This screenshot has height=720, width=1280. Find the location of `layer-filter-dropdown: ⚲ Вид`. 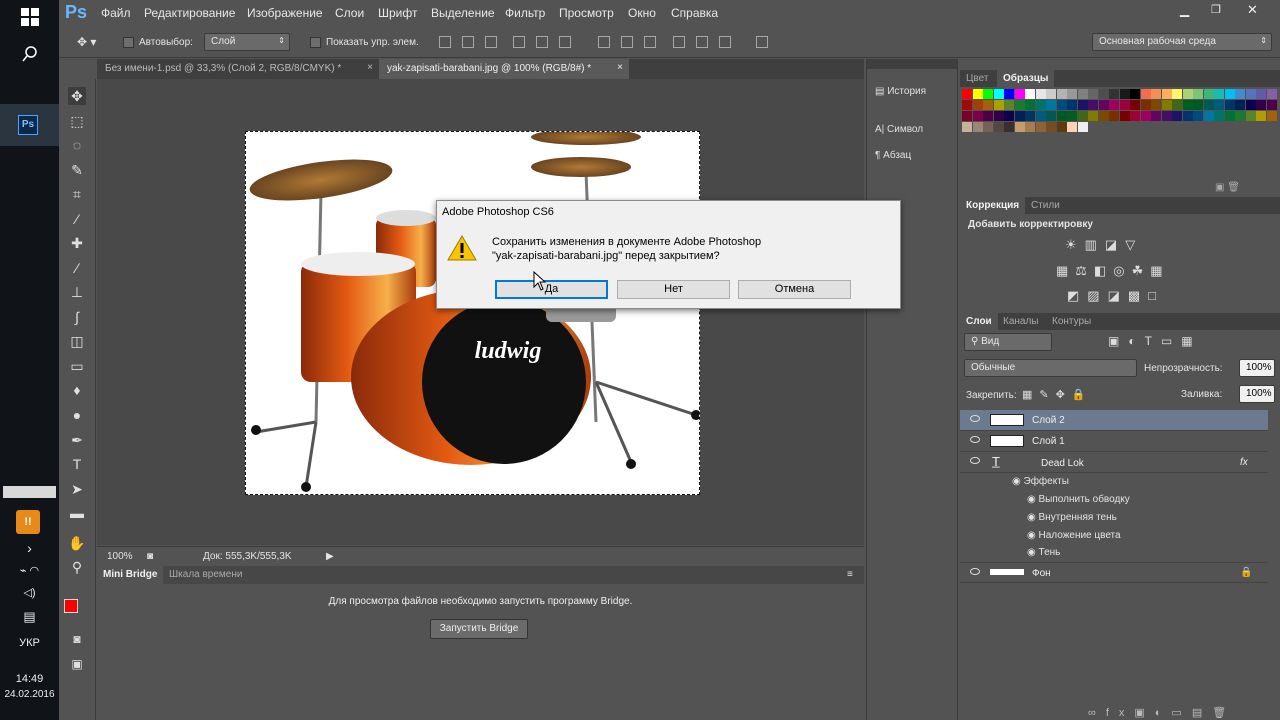

layer-filter-dropdown: ⚲ Вид is located at coordinates (1008, 342).